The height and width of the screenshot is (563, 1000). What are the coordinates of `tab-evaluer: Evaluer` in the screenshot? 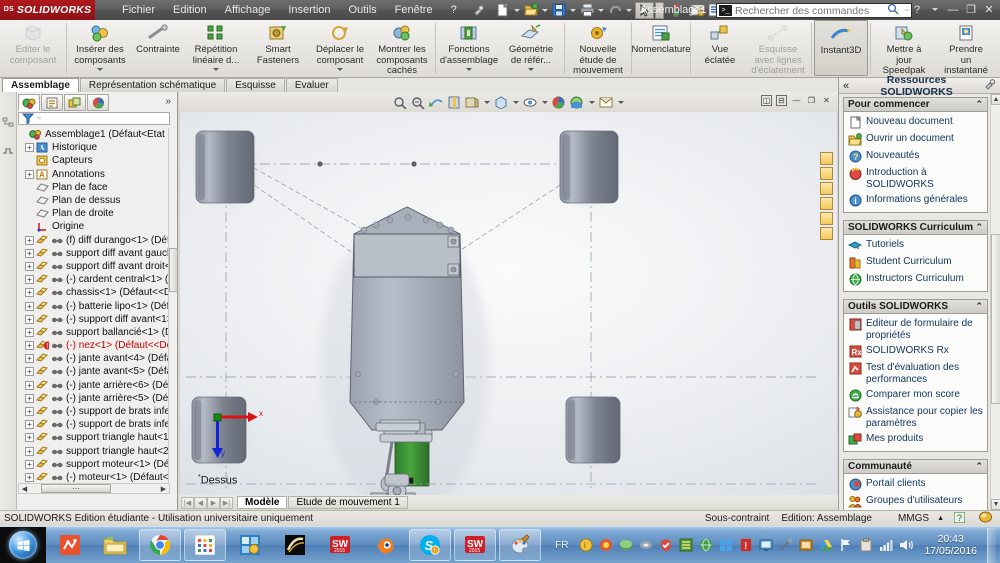 It's located at (311, 85).